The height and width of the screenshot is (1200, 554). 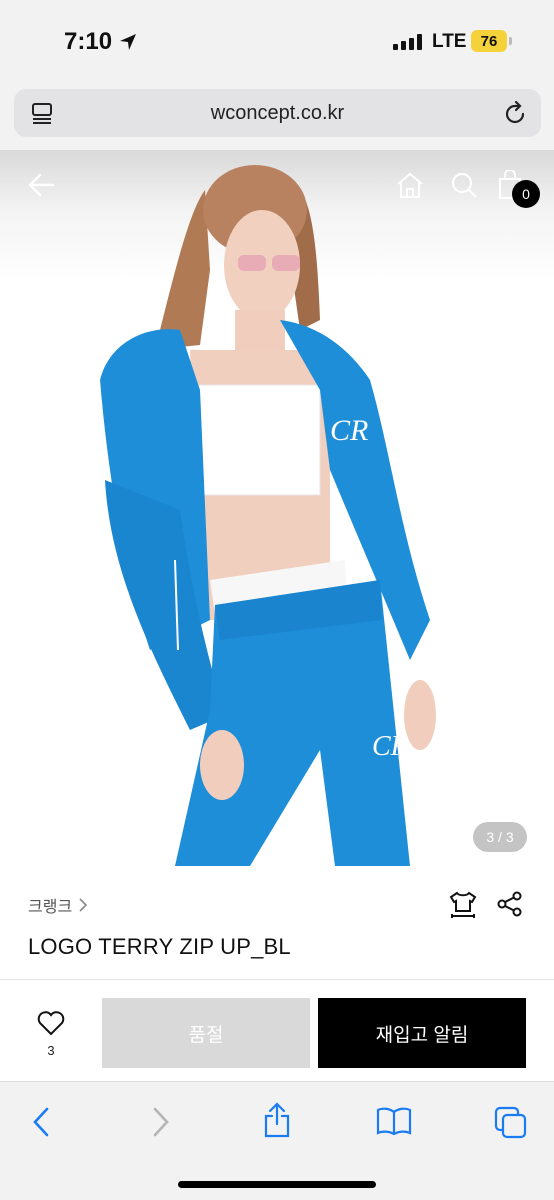 I want to click on cart-count-badge: 0, so click(x=526, y=194).